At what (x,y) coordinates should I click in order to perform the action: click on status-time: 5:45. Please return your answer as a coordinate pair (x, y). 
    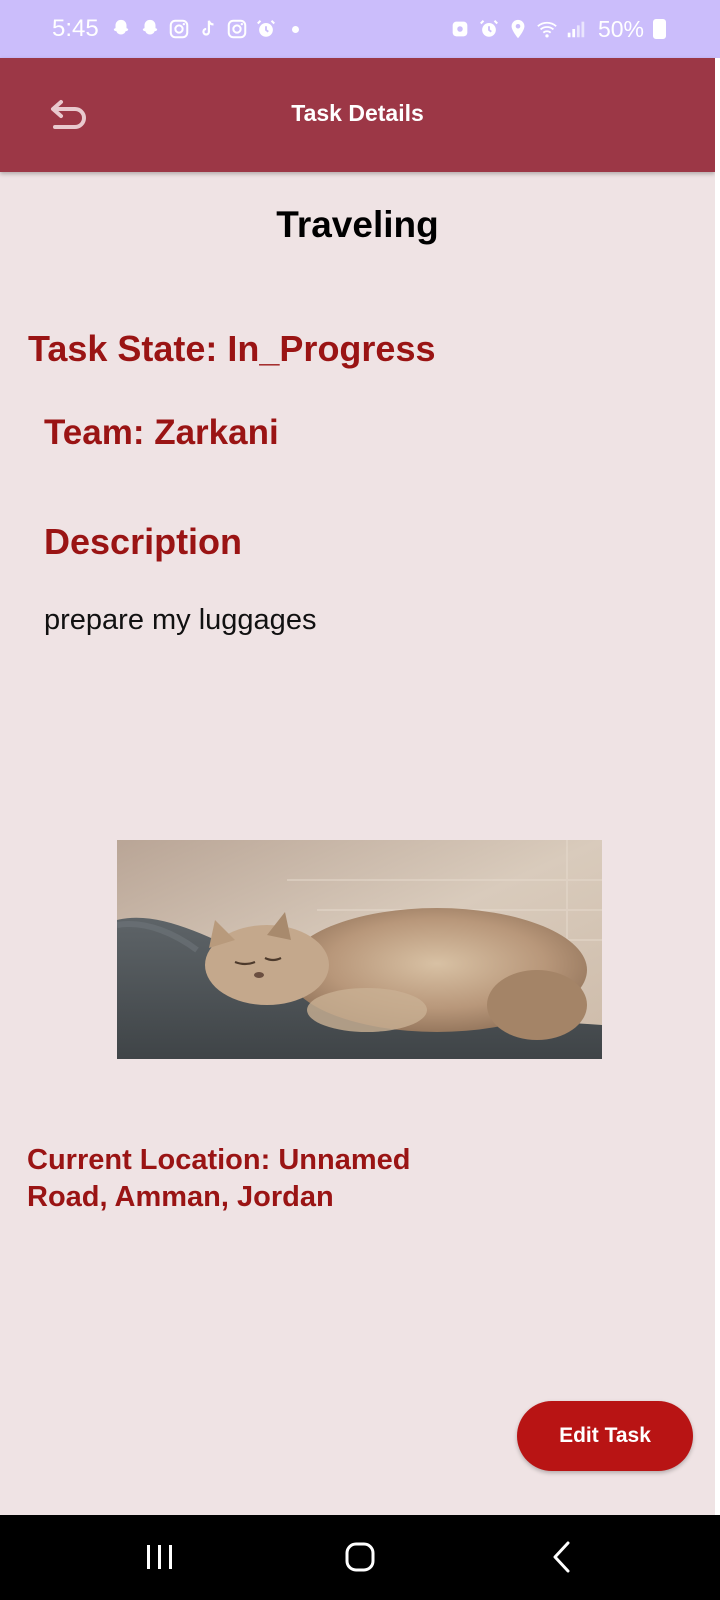
    Looking at the image, I should click on (75, 28).